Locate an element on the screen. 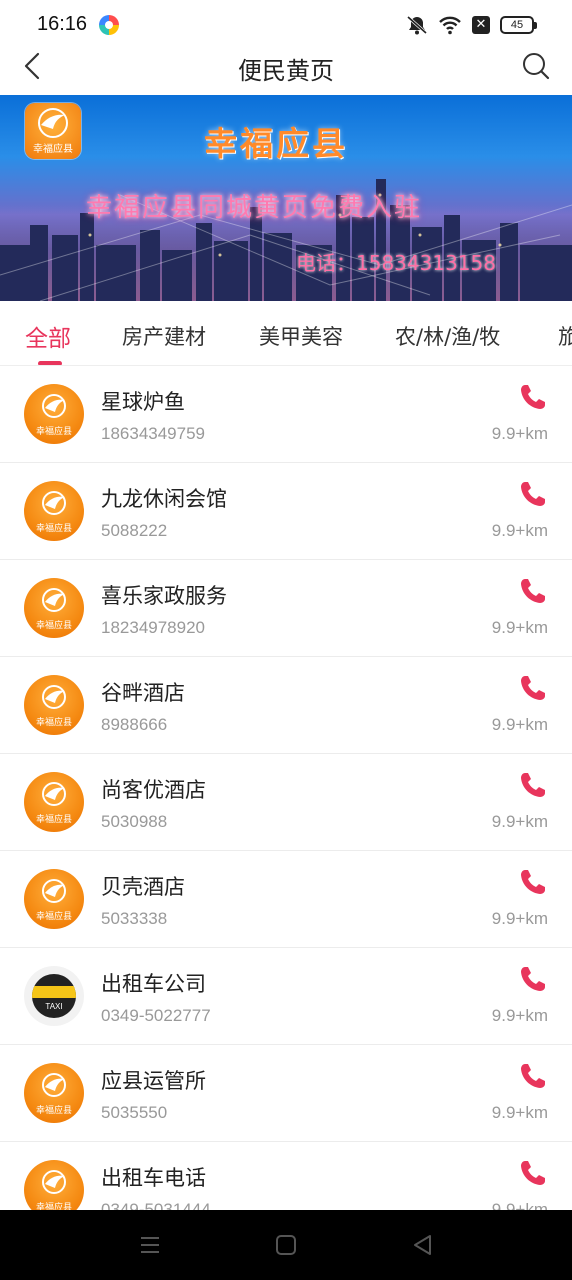  list-item: 幸福应县 应县运管所 5035550 9.9+km is located at coordinates (286, 1093).